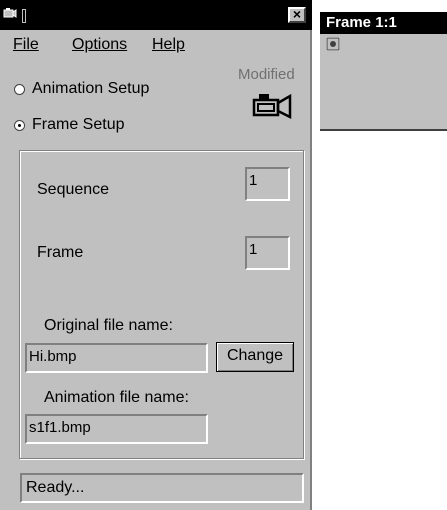  Describe the element at coordinates (108, 325) in the screenshot. I see `original-file-label: Original file name:` at that location.